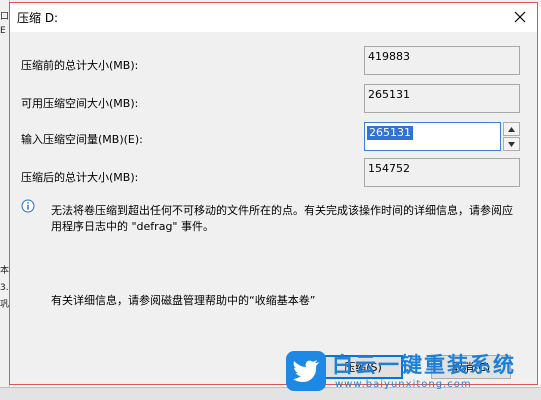 This screenshot has width=541, height=400. I want to click on arrow-down-icon, so click(511, 144).